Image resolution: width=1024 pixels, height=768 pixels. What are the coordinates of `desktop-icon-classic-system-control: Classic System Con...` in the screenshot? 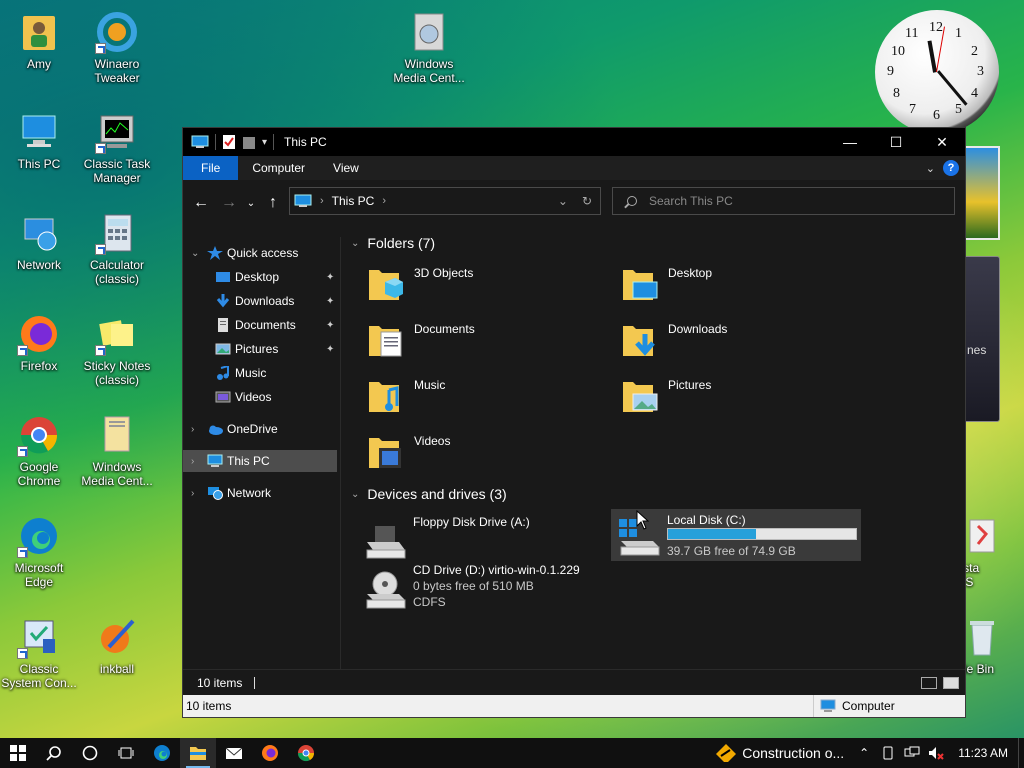 It's located at (39, 652).